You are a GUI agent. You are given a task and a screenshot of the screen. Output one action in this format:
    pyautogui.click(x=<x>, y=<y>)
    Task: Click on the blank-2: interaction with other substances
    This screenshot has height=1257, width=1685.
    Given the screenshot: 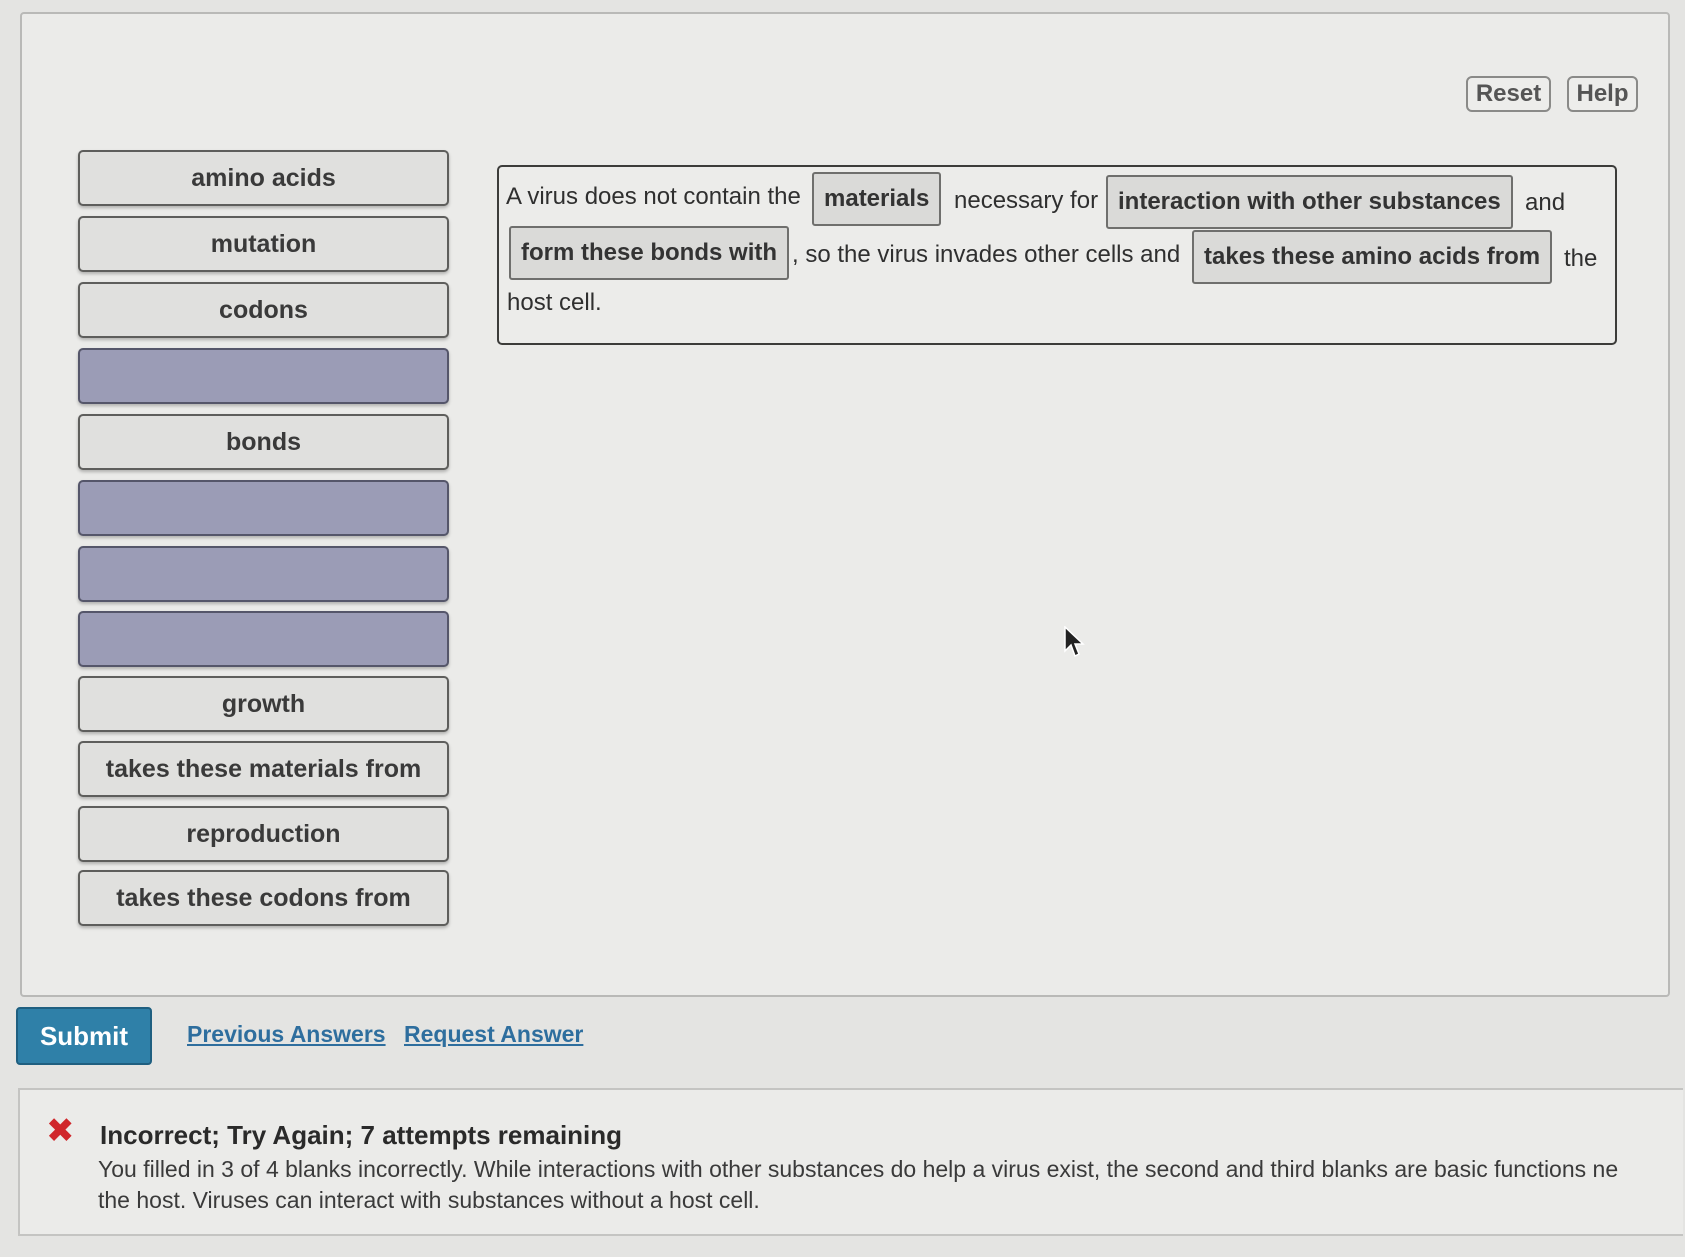 What is the action you would take?
    pyautogui.click(x=1309, y=202)
    